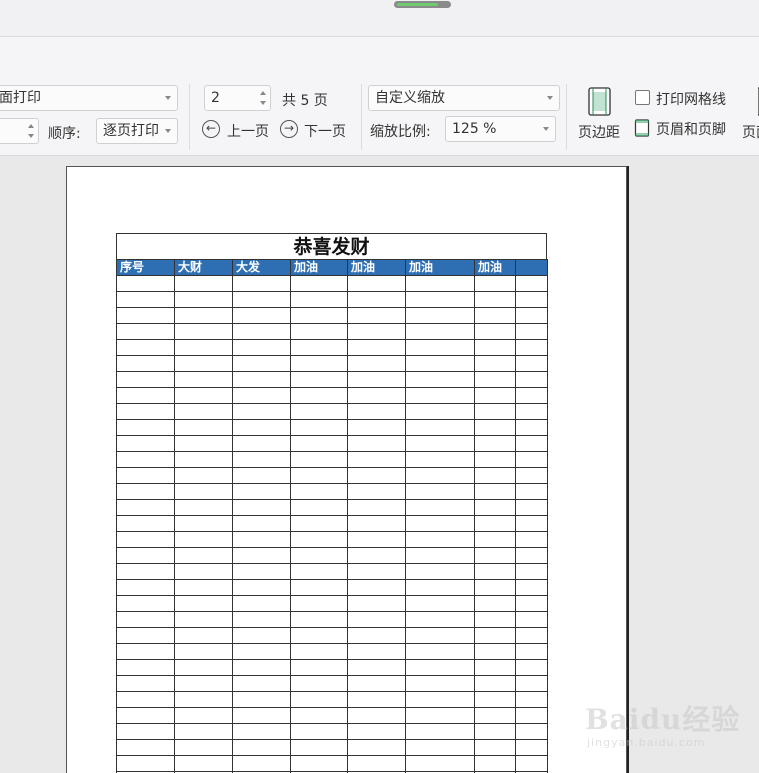  Describe the element at coordinates (689, 99) in the screenshot. I see `print-gridlines-checkbox: 打印网格线` at that location.